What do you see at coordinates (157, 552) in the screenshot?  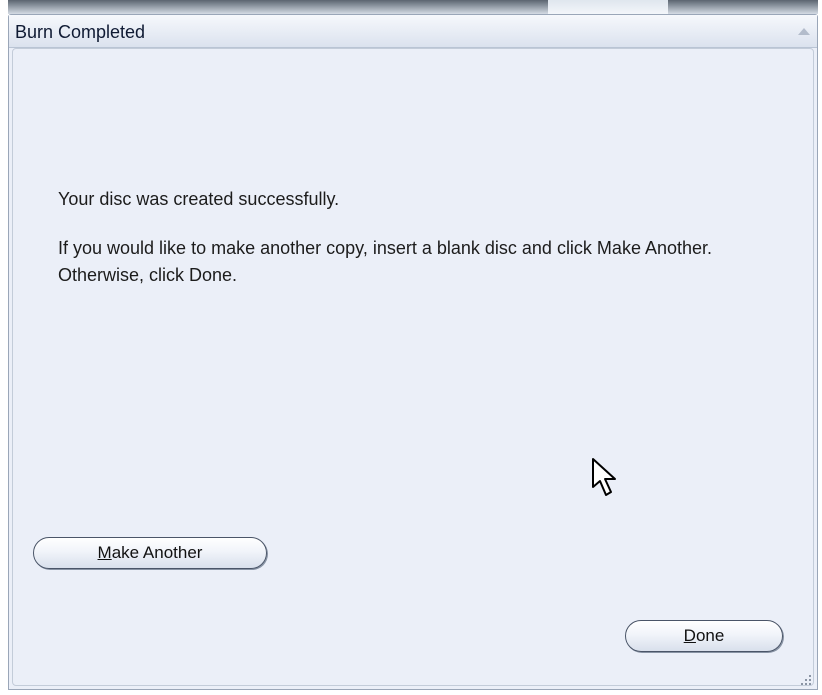 I see `make-another-label: ake Another` at bounding box center [157, 552].